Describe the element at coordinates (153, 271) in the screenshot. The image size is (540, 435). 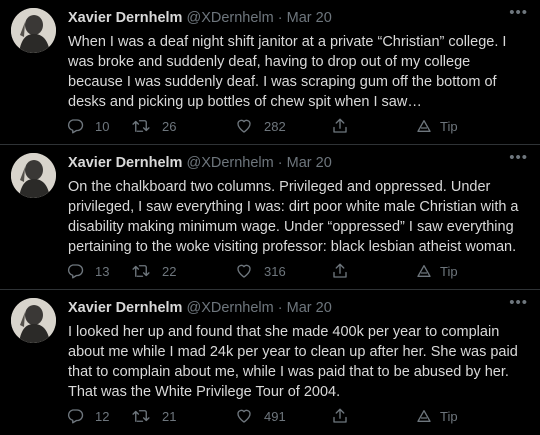
I see `retweet-button: 22` at that location.